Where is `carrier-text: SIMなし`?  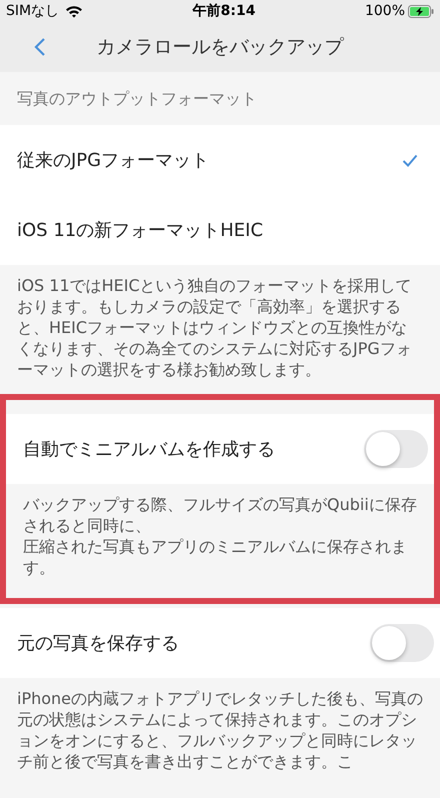
carrier-text: SIMなし is located at coordinates (33, 11).